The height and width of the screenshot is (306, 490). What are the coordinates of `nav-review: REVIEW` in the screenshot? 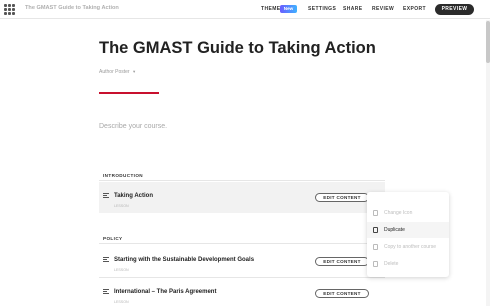 It's located at (383, 9).